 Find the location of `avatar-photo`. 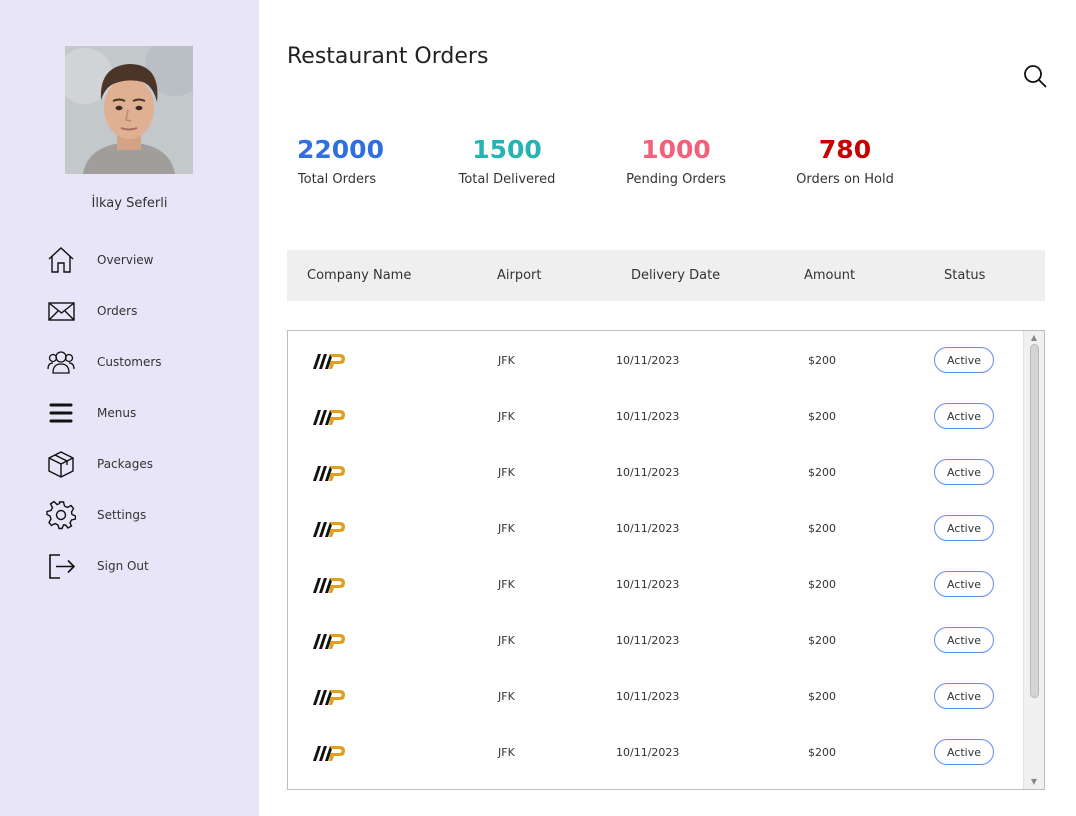

avatar-photo is located at coordinates (129, 110).